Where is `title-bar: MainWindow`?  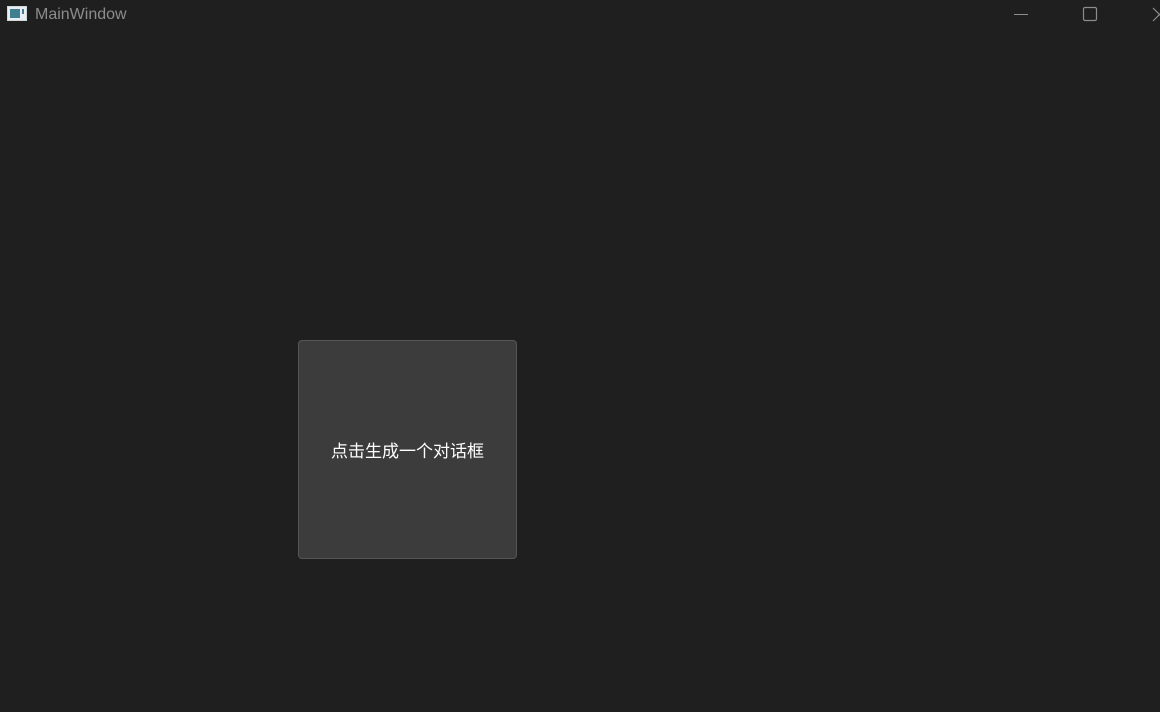 title-bar: MainWindow is located at coordinates (580, 15).